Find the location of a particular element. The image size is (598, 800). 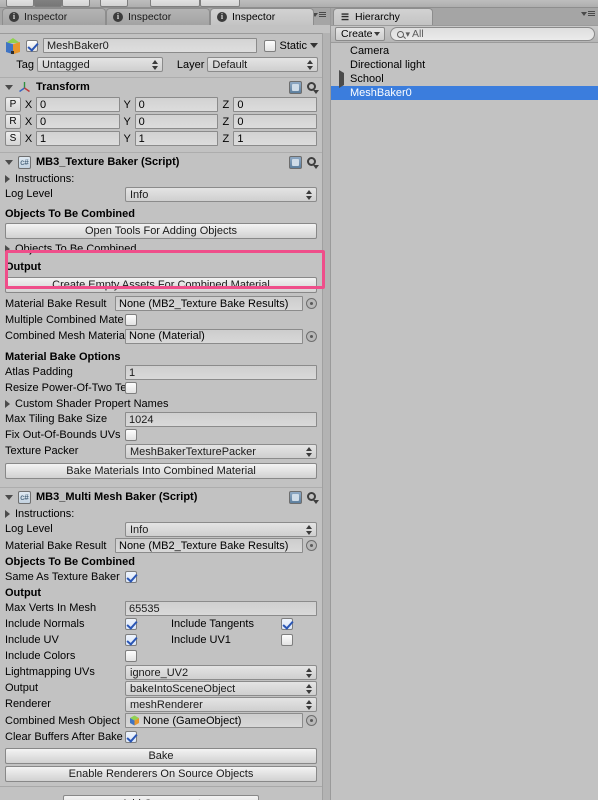

gameobject-enabled-checkbox is located at coordinates (32, 45).